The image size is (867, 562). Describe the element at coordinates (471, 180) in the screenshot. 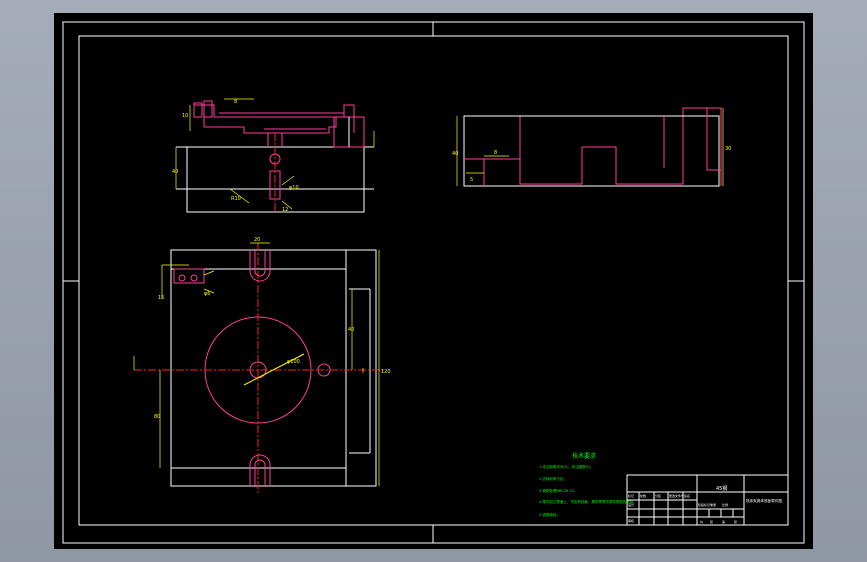

I see `svg-text: 5` at that location.